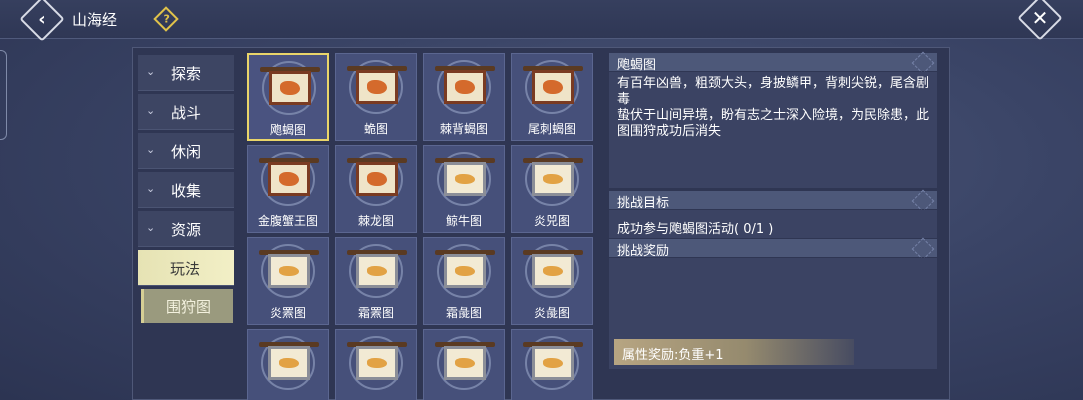  Describe the element at coordinates (375, 129) in the screenshot. I see `map-card-name: 蛫图` at that location.